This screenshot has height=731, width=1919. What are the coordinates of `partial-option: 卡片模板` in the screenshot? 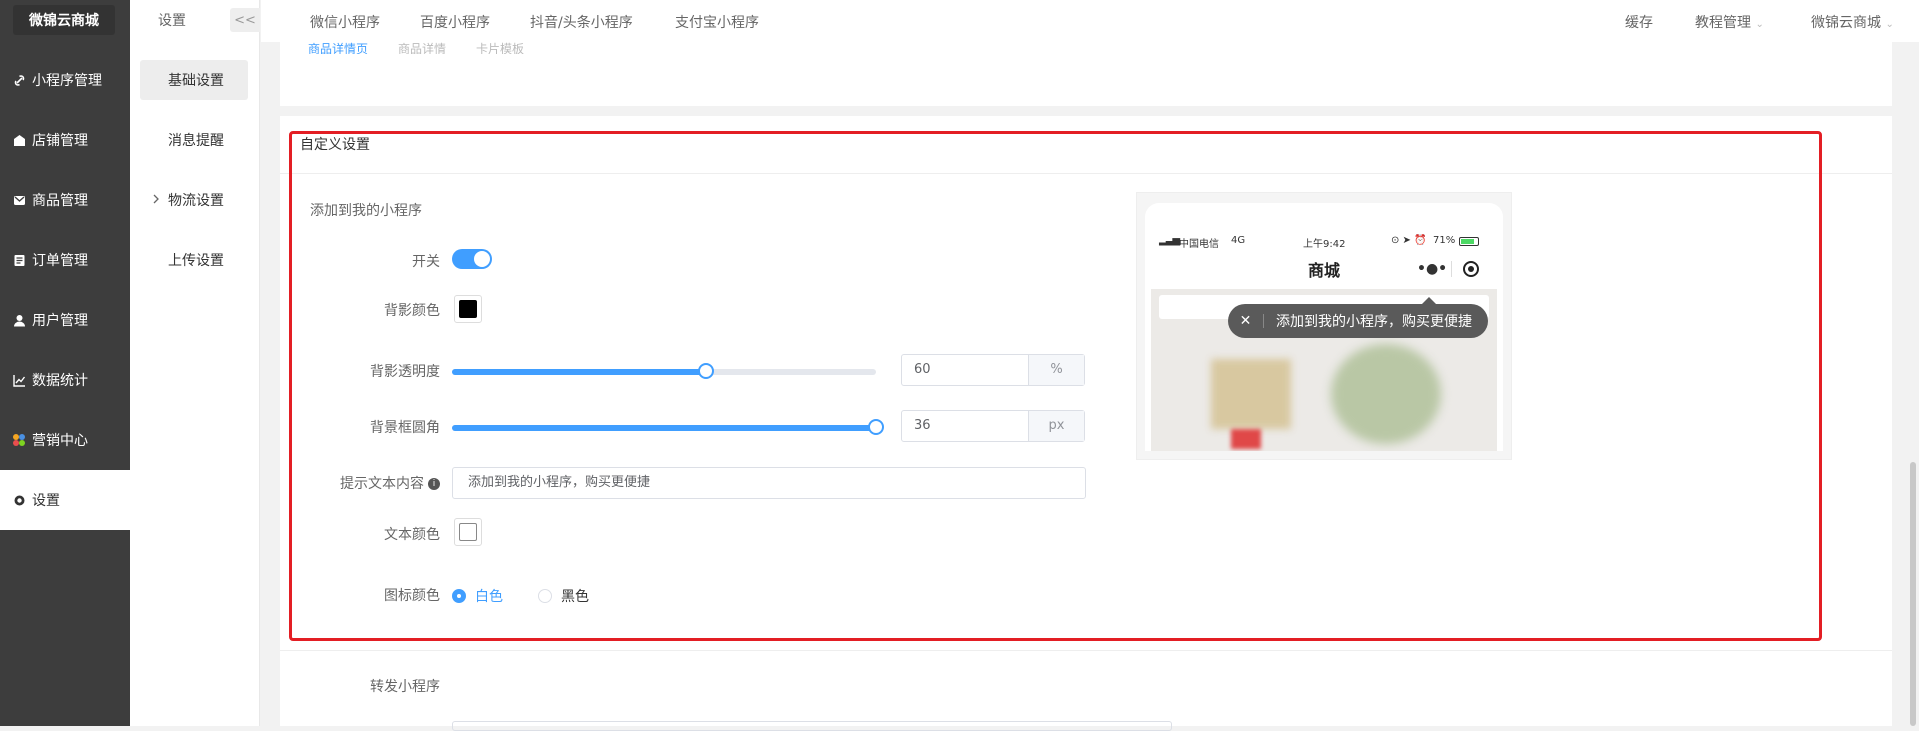 It's located at (500, 48).